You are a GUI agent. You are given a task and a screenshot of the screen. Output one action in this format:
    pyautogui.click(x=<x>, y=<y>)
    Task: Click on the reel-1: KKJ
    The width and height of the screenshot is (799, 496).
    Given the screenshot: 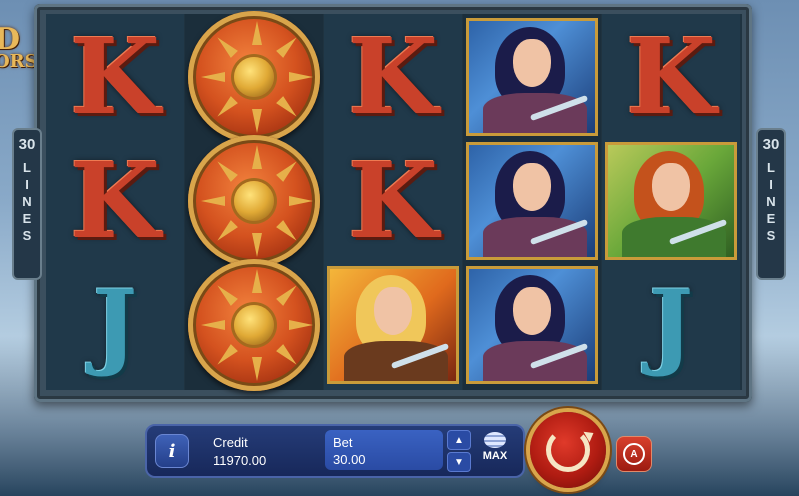 What is the action you would take?
    pyautogui.click(x=115, y=202)
    